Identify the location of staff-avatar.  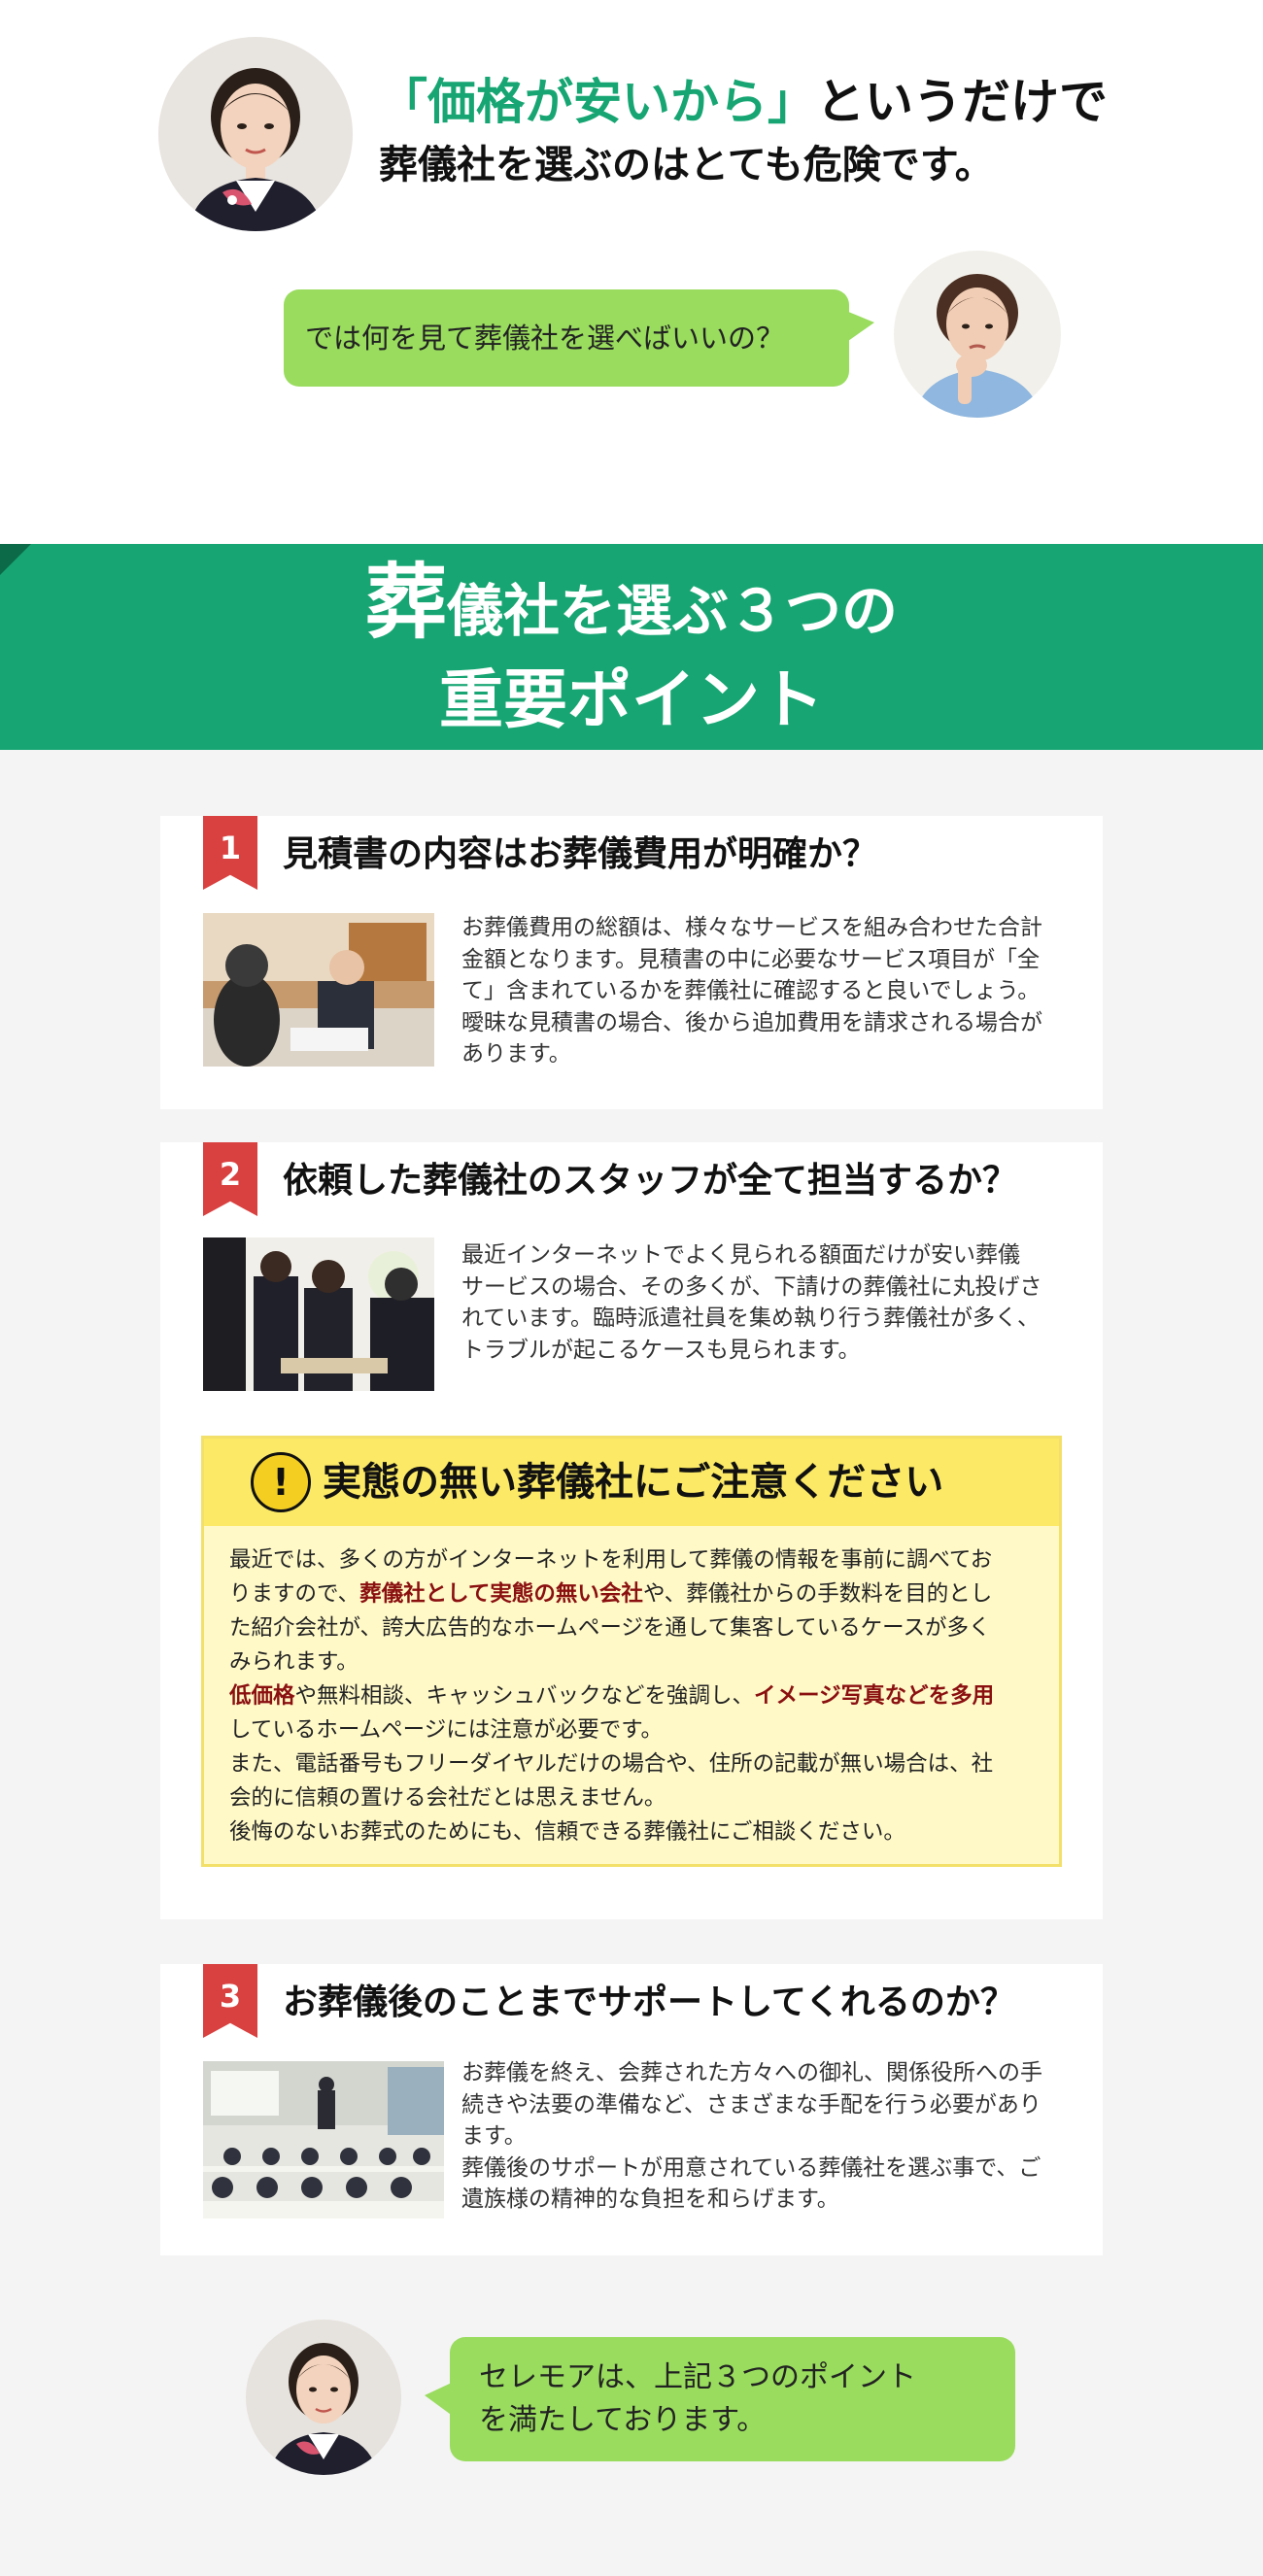
(255, 134).